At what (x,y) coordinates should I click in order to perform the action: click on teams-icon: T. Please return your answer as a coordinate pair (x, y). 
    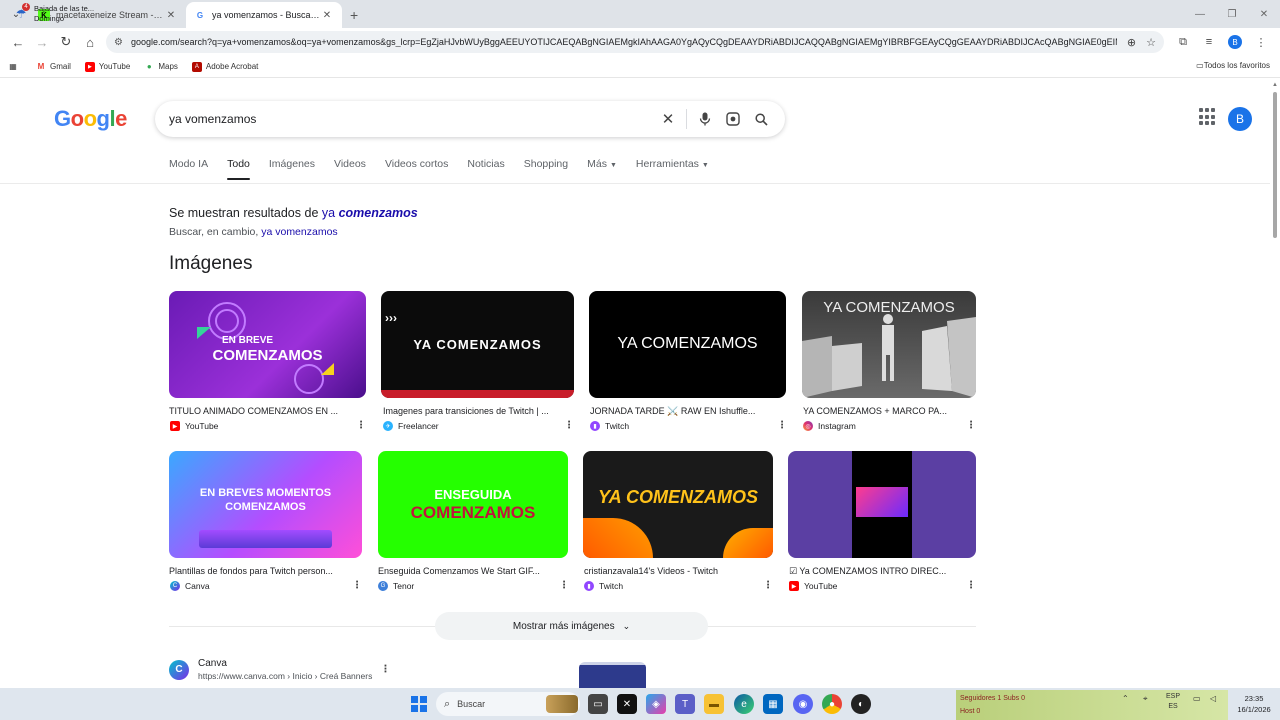
    Looking at the image, I should click on (685, 704).